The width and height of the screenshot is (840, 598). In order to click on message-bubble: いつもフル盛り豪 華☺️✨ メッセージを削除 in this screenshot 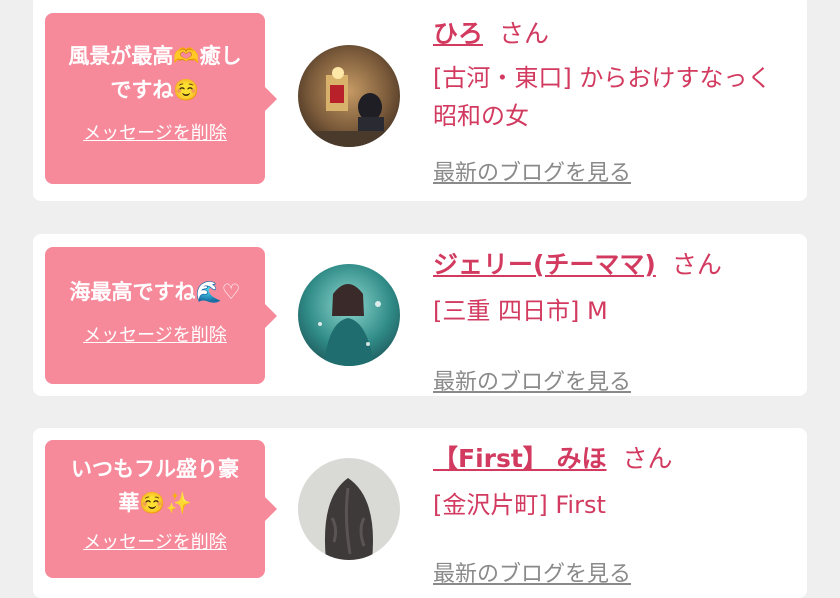, I will do `click(161, 509)`.